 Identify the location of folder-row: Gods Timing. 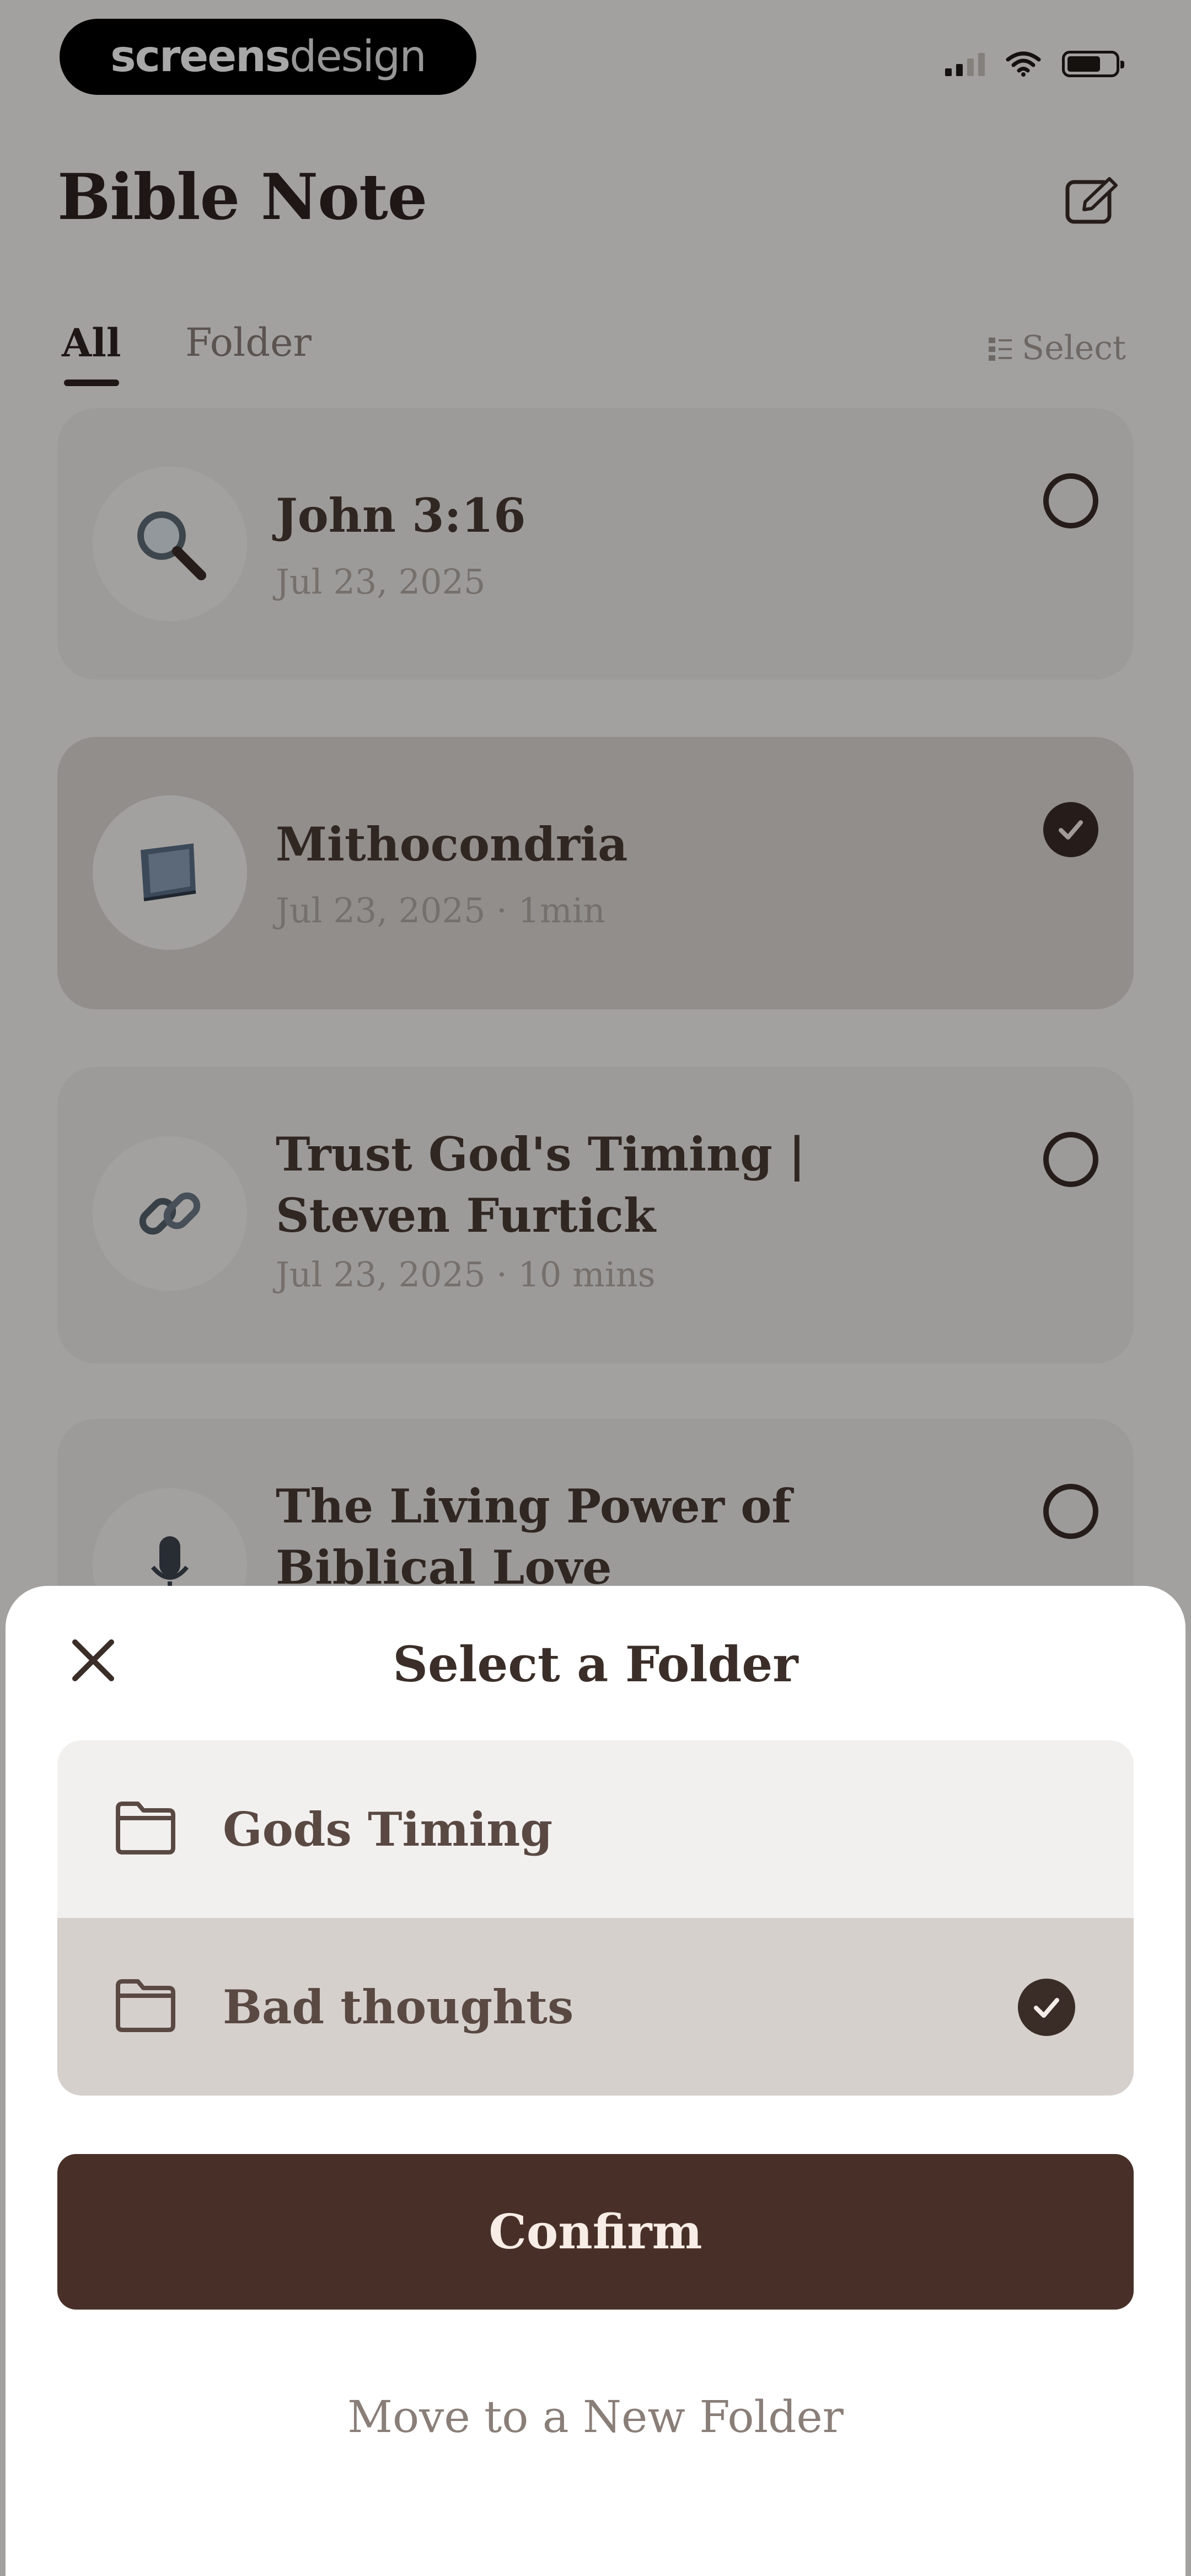
(595, 1829).